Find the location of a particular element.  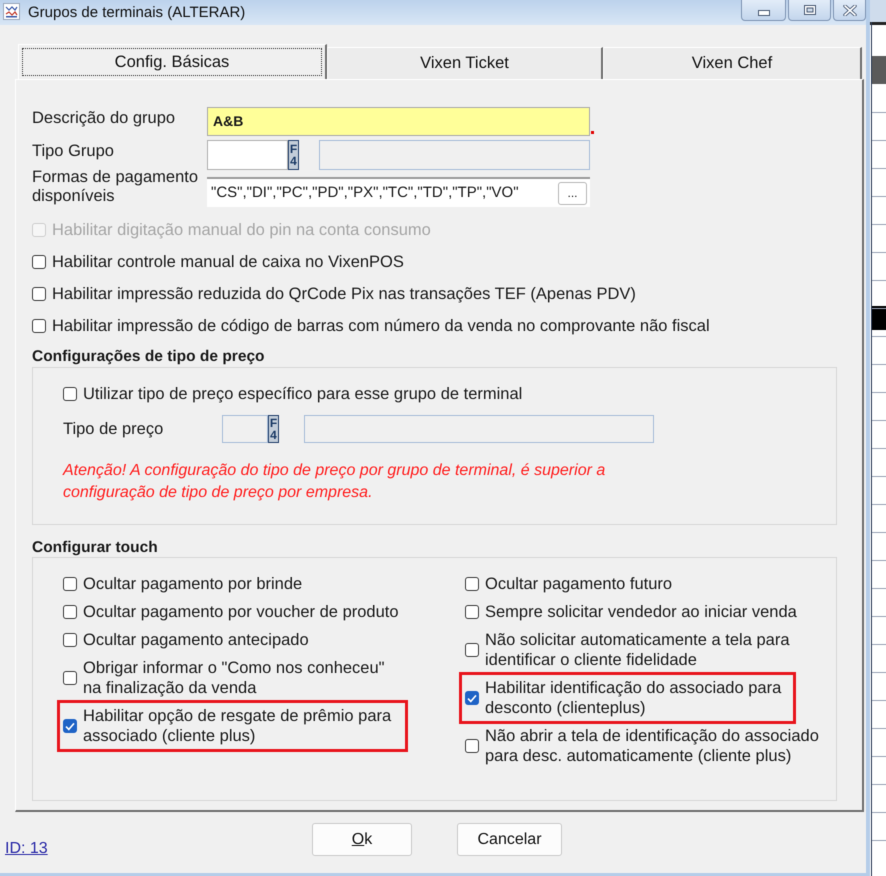

close-icon is located at coordinates (849, 10).